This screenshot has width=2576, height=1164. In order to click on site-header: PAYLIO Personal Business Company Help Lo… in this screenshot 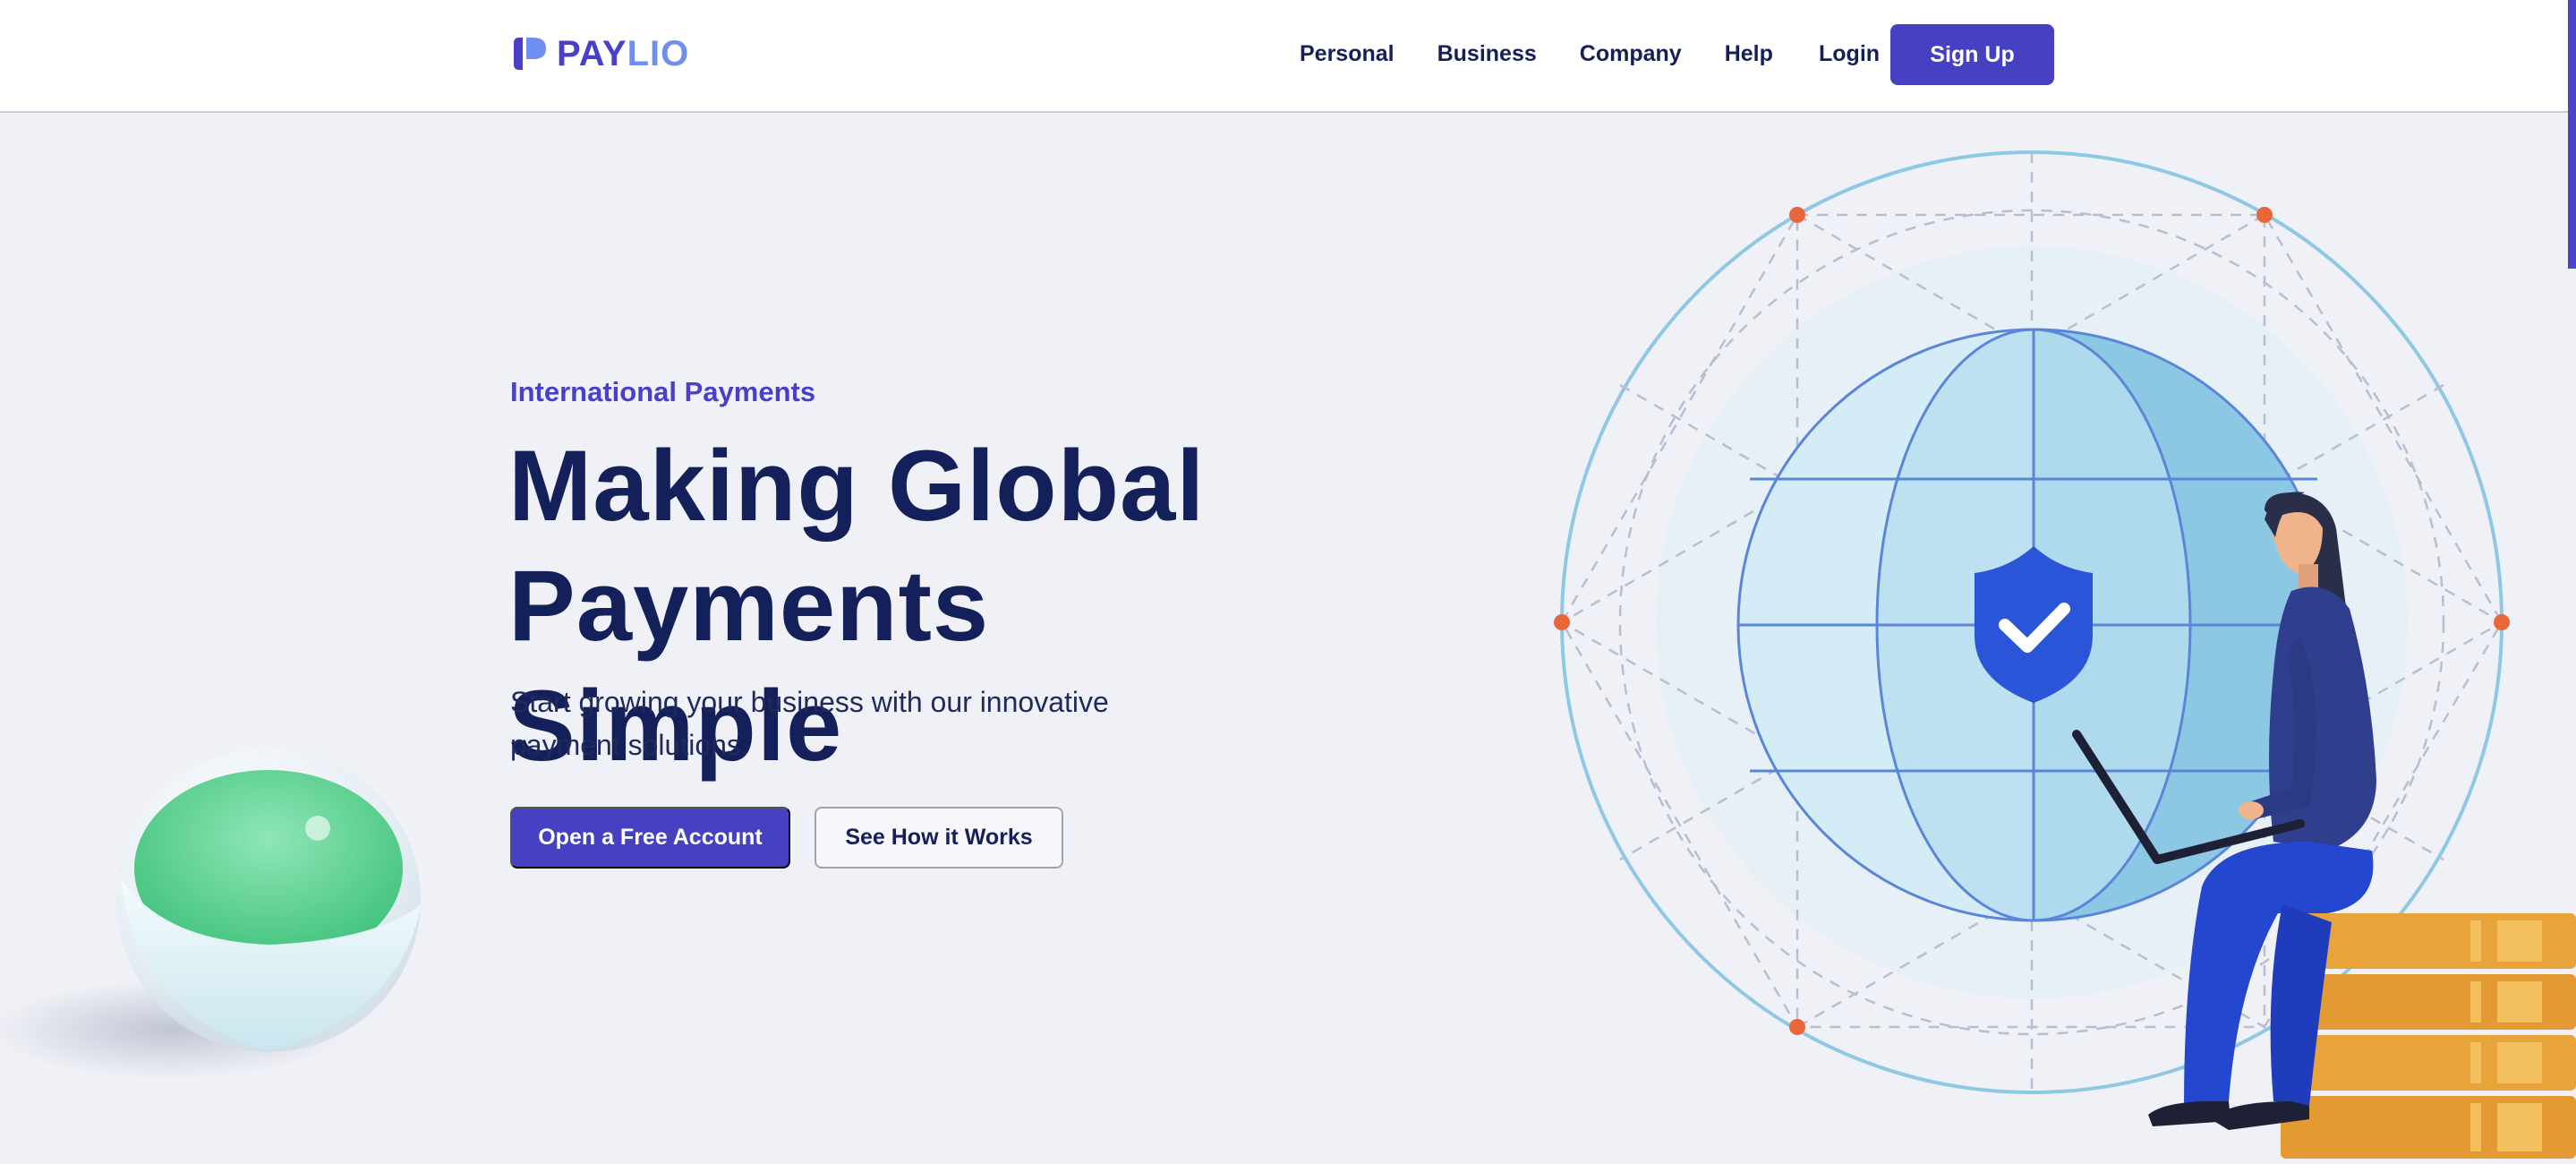, I will do `click(1288, 56)`.